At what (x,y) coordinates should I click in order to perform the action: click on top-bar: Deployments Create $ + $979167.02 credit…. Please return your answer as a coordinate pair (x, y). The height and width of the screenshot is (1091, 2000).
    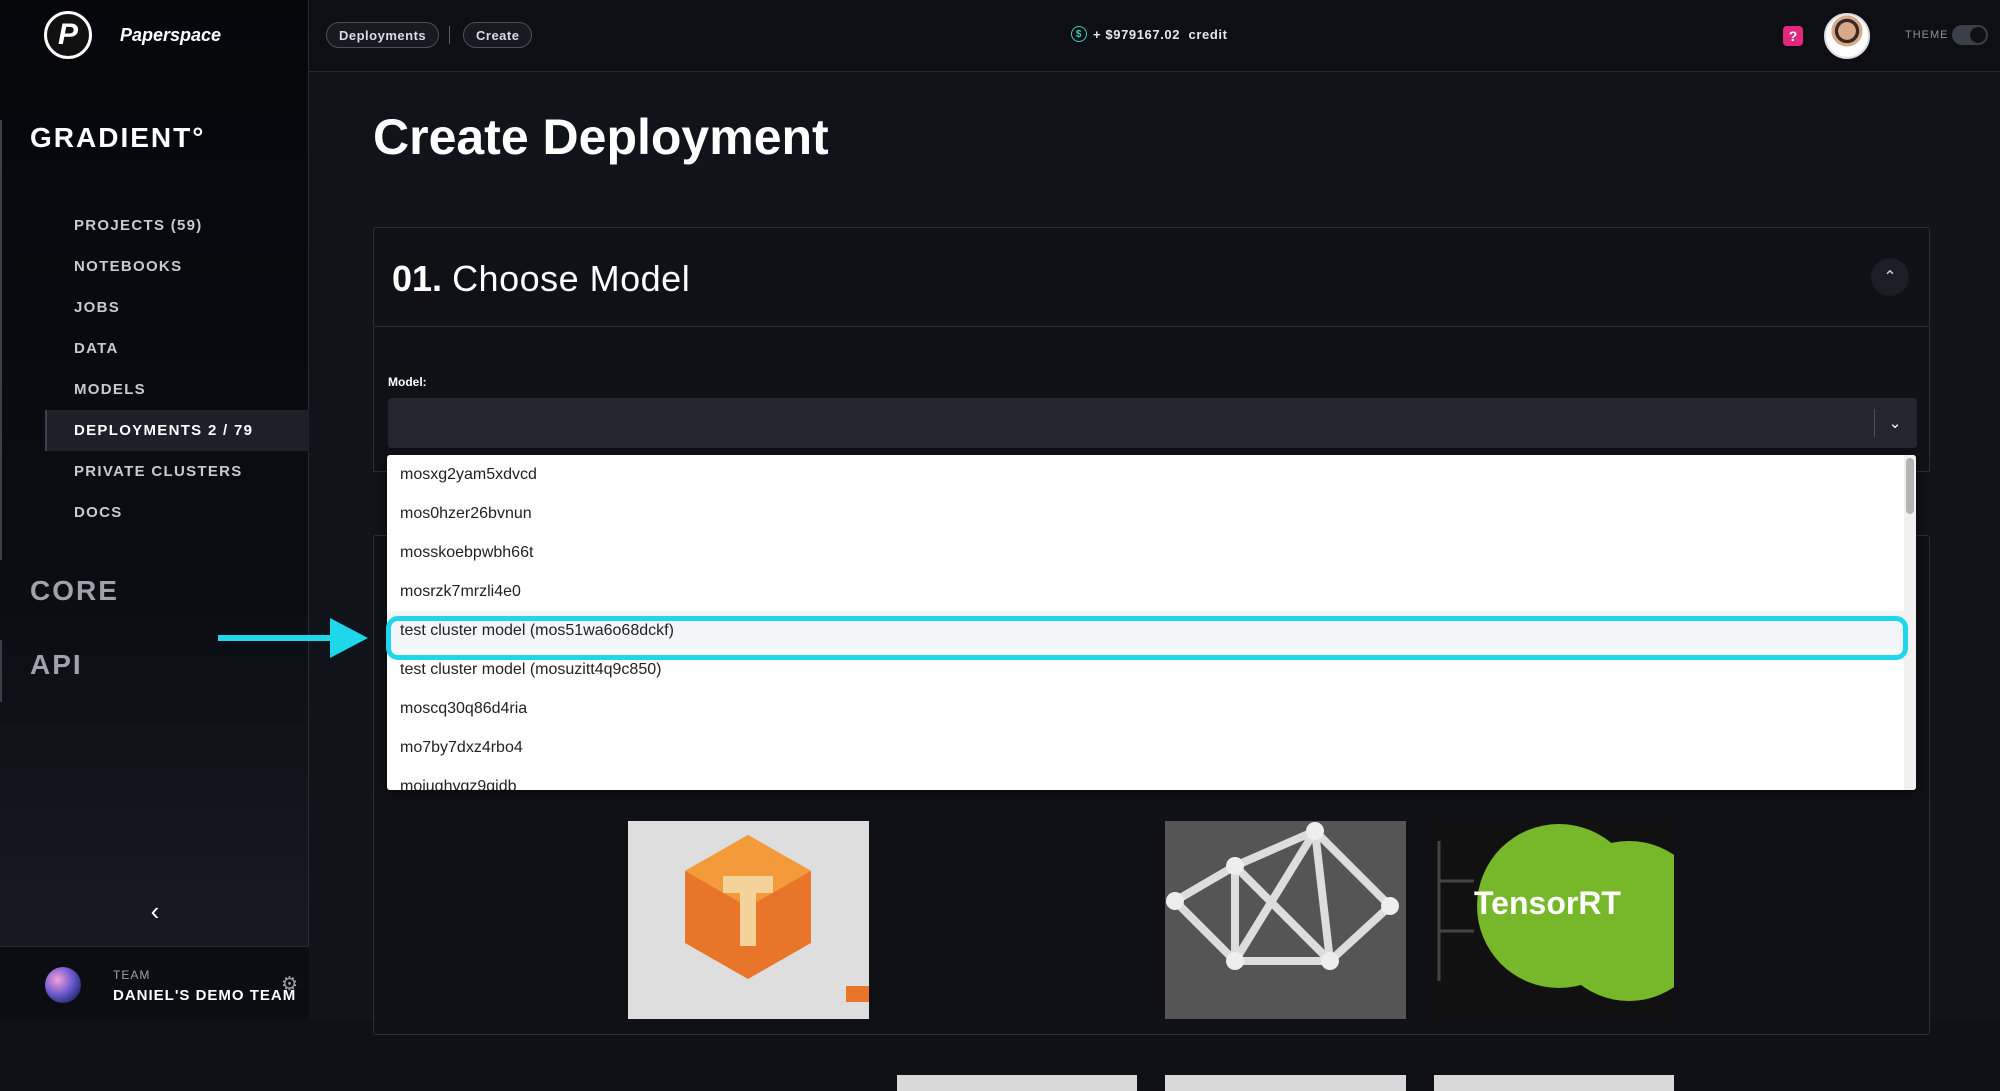
    Looking at the image, I should click on (1154, 36).